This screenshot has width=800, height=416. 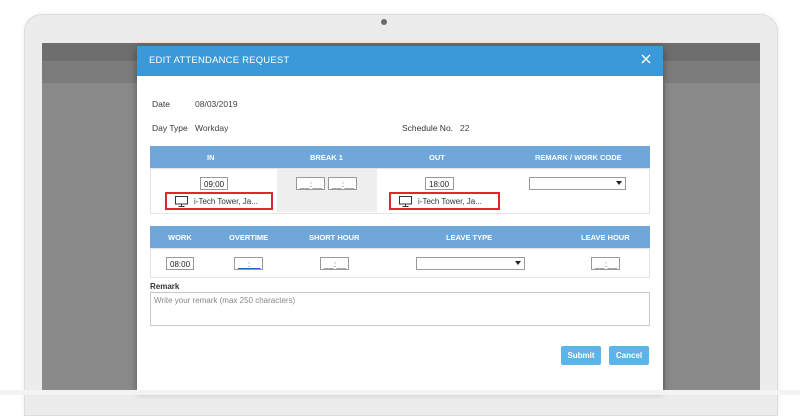 What do you see at coordinates (212, 128) in the screenshot?
I see `day-type-value: Workday` at bounding box center [212, 128].